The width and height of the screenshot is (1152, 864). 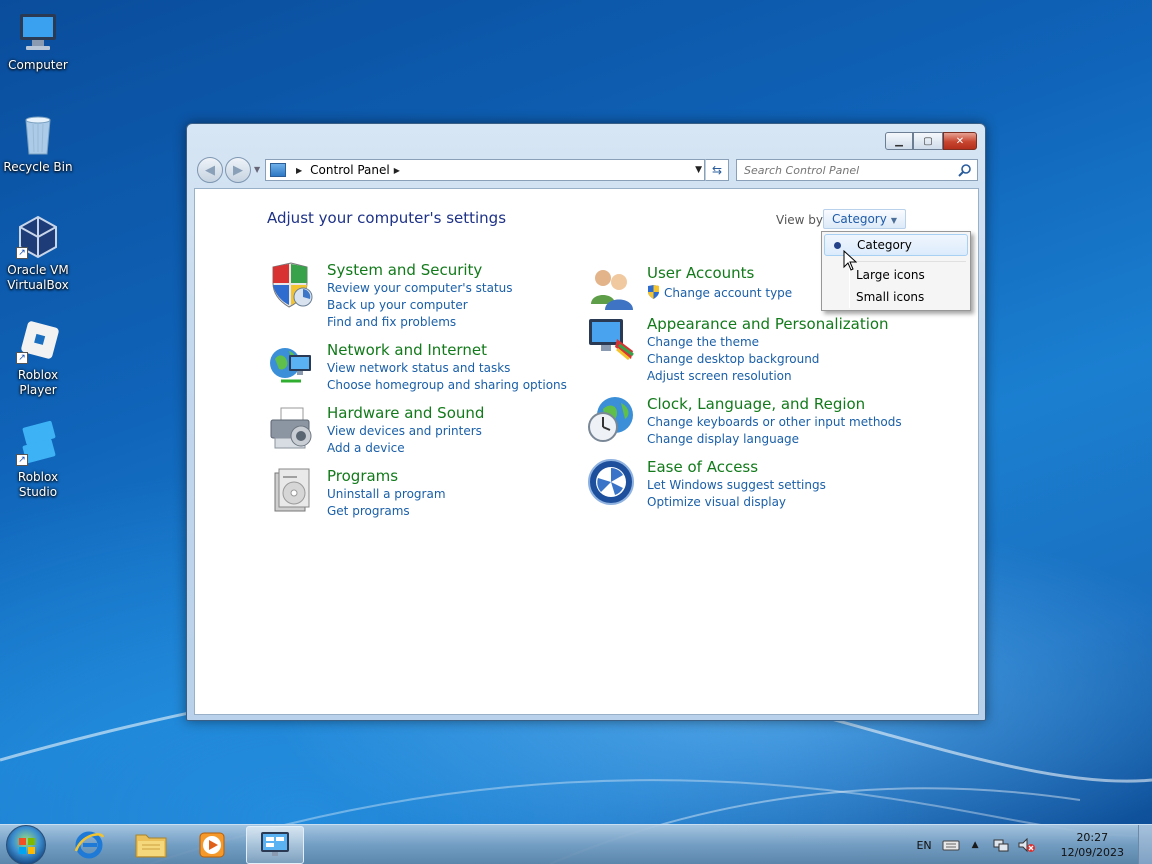 What do you see at coordinates (485, 170) in the screenshot?
I see `address-bar: ▶ Control Panel ▶ ▼` at bounding box center [485, 170].